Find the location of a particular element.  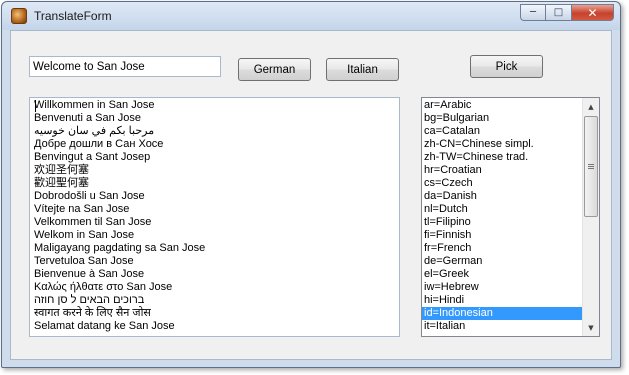

language-list-item: it=Italian is located at coordinates (502, 326).